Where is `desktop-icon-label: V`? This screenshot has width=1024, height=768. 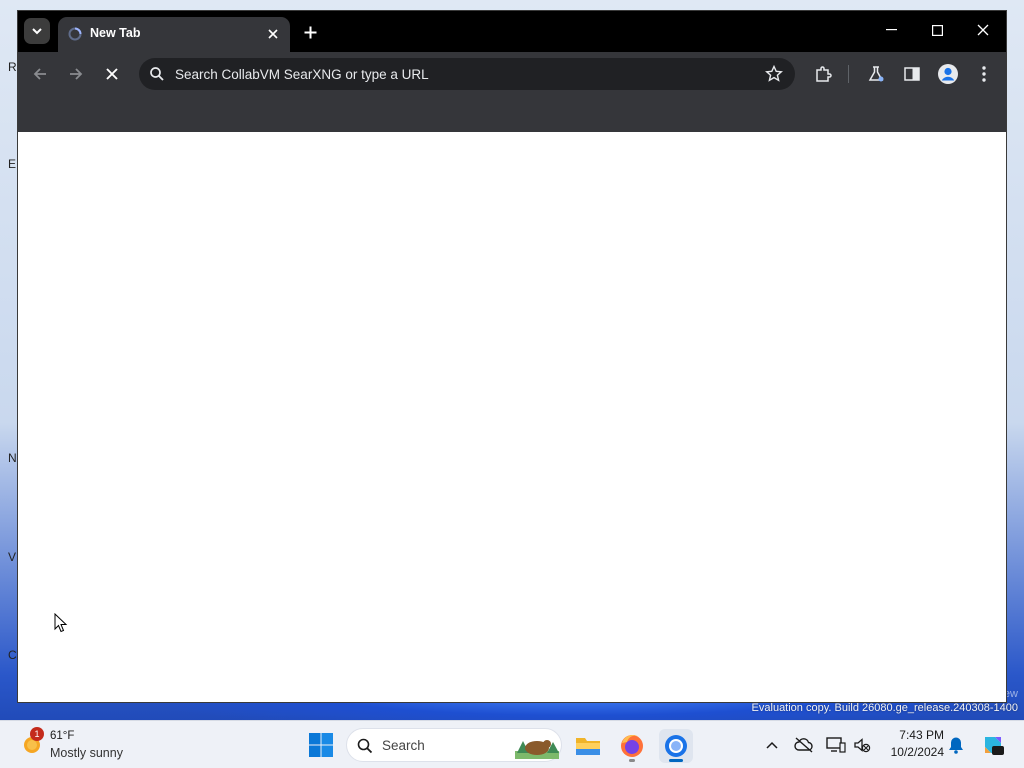 desktop-icon-label: V is located at coordinates (12, 557).